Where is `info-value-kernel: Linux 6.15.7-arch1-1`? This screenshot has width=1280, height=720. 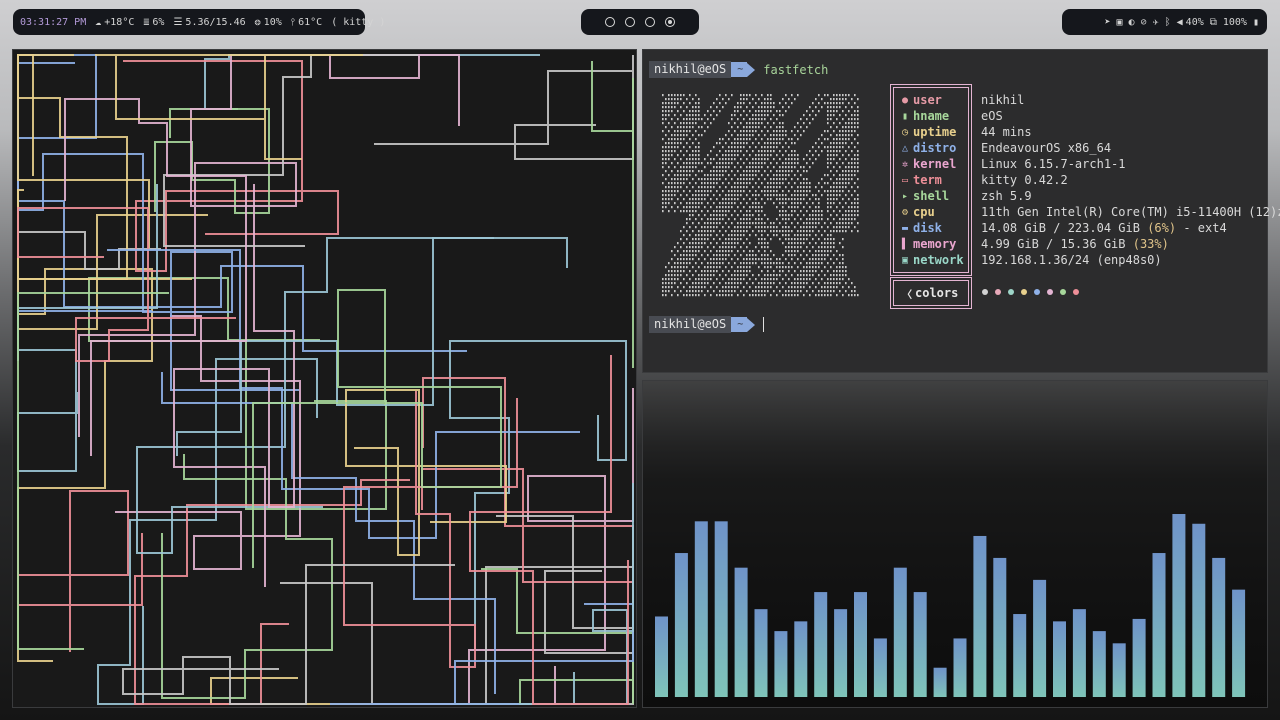 info-value-kernel: Linux 6.15.7-arch1-1 is located at coordinates (1053, 164).